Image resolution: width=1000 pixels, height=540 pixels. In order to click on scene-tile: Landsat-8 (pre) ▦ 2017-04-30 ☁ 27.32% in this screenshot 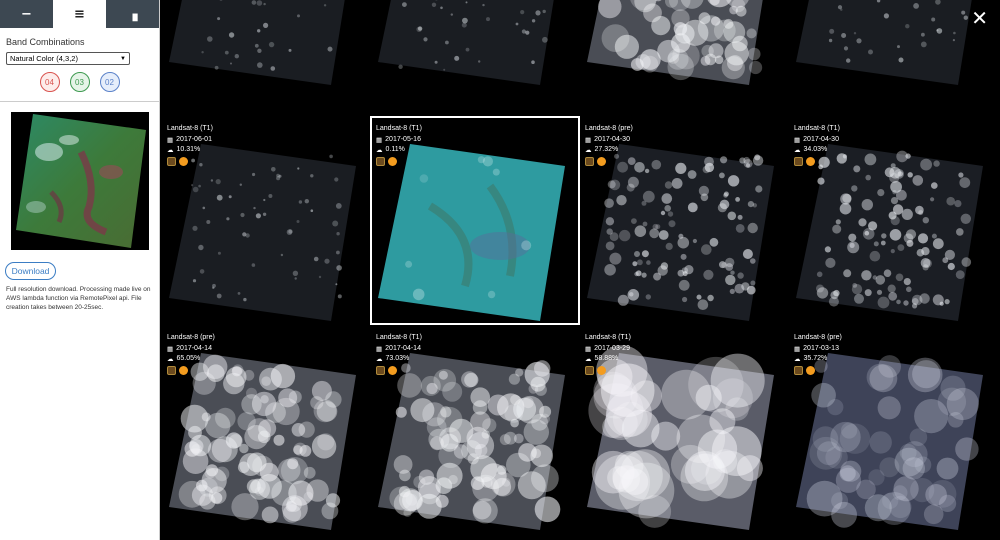, I will do `click(684, 220)`.